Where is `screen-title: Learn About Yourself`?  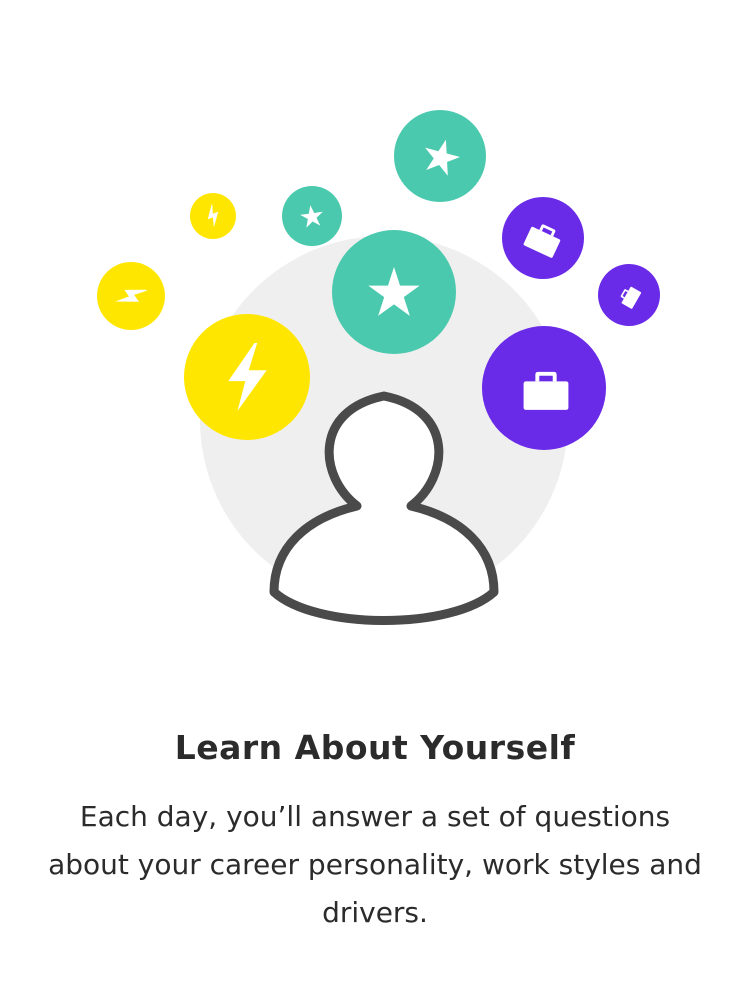
screen-title: Learn About Yourself is located at coordinates (375, 747).